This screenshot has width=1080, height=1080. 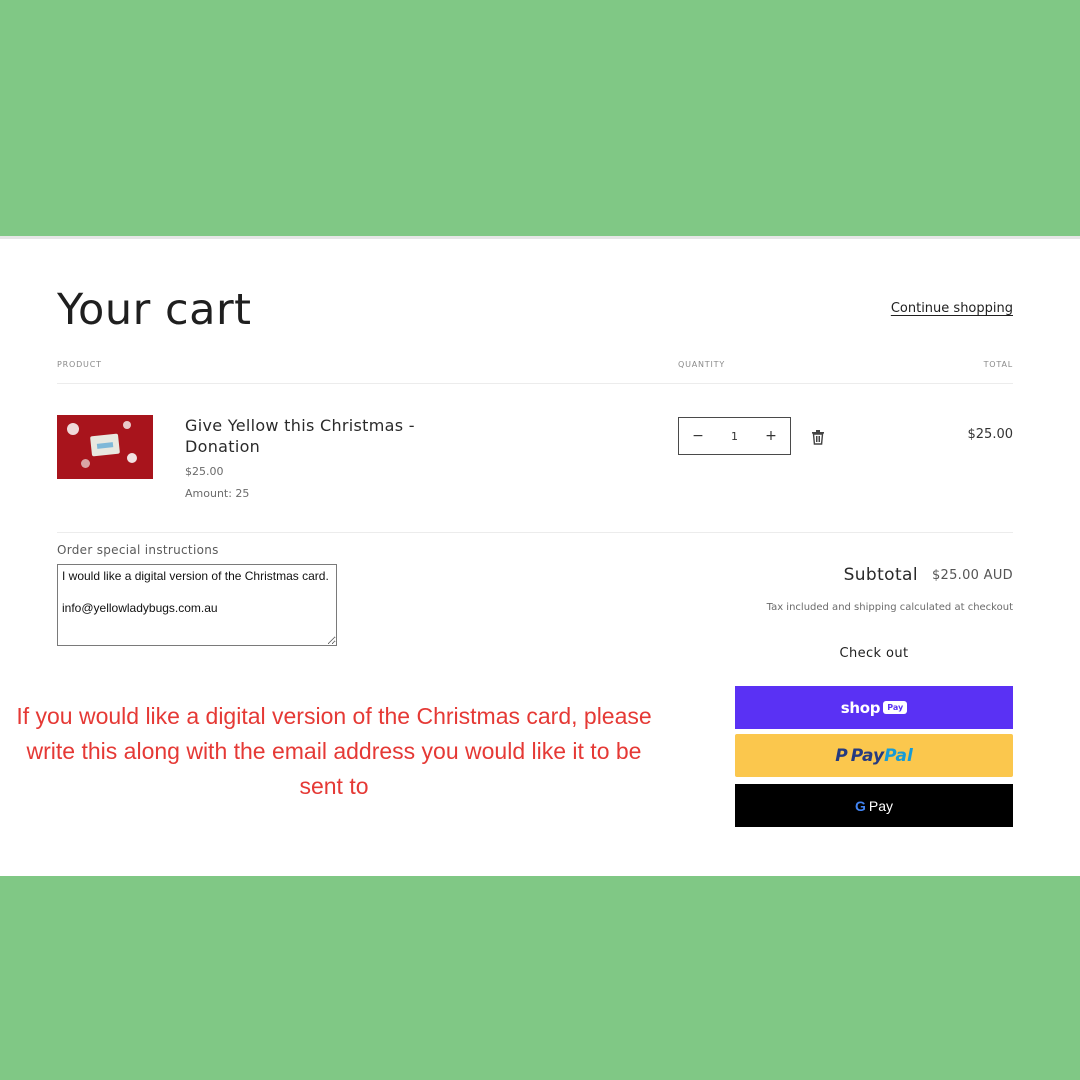 I want to click on shop-pay-badge: Pay, so click(x=895, y=707).